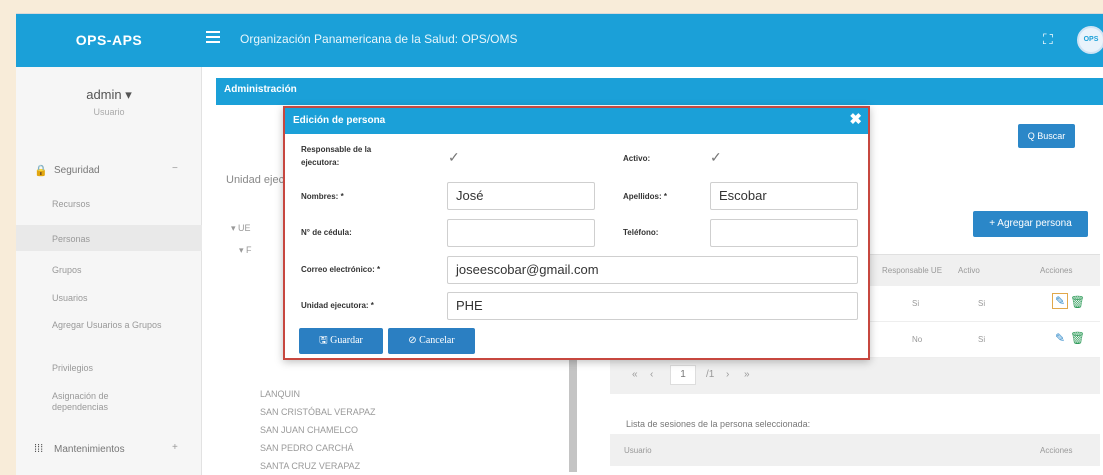 This screenshot has height=475, width=1103. What do you see at coordinates (784, 196) in the screenshot?
I see `apellidos-field: Escobar` at bounding box center [784, 196].